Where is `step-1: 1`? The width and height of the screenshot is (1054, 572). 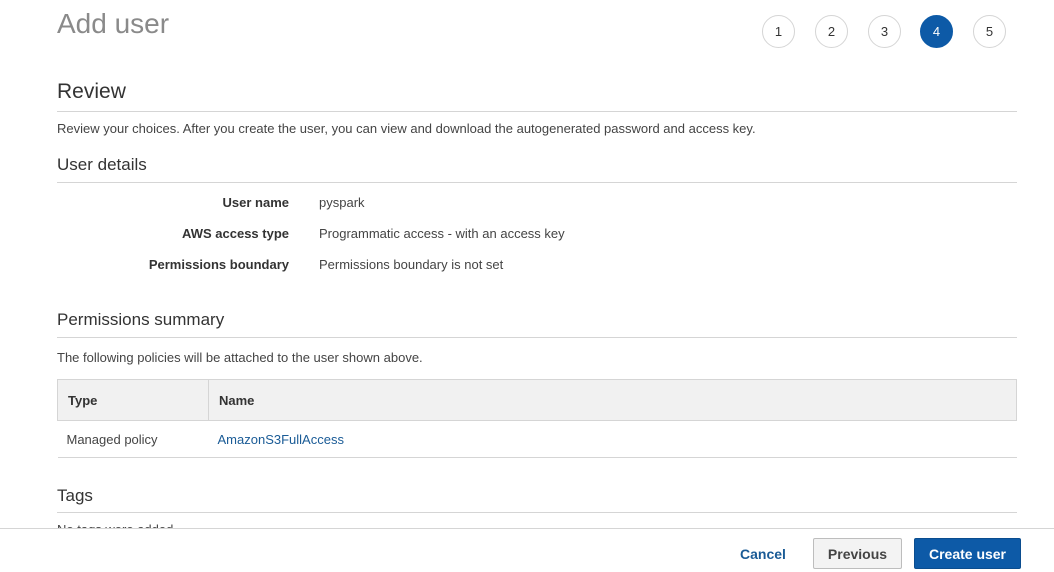 step-1: 1 is located at coordinates (778, 31).